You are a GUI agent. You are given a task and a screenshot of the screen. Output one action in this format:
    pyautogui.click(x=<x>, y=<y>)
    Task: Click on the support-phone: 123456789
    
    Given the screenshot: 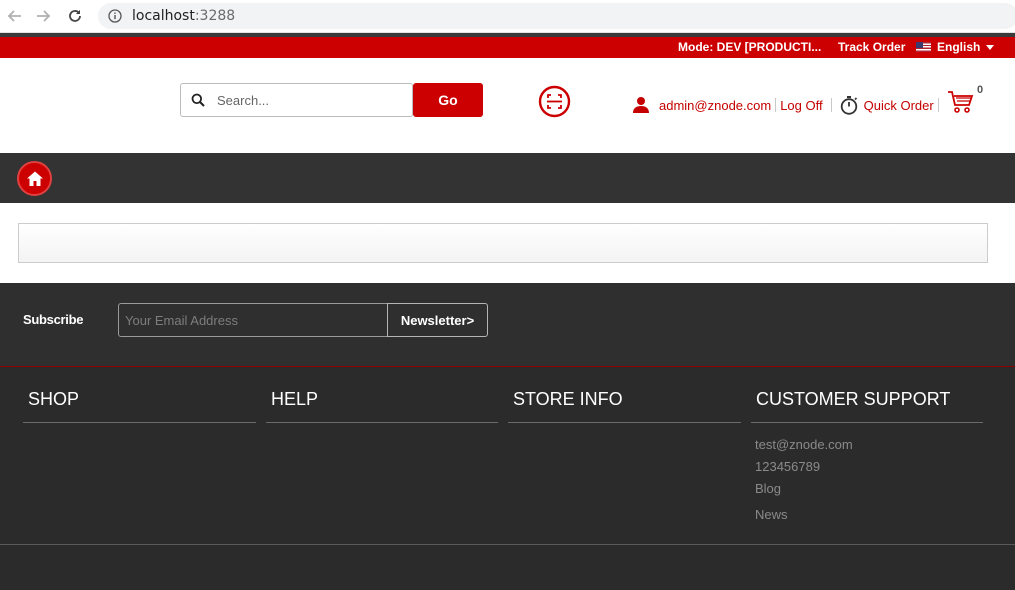 What is the action you would take?
    pyautogui.click(x=788, y=466)
    